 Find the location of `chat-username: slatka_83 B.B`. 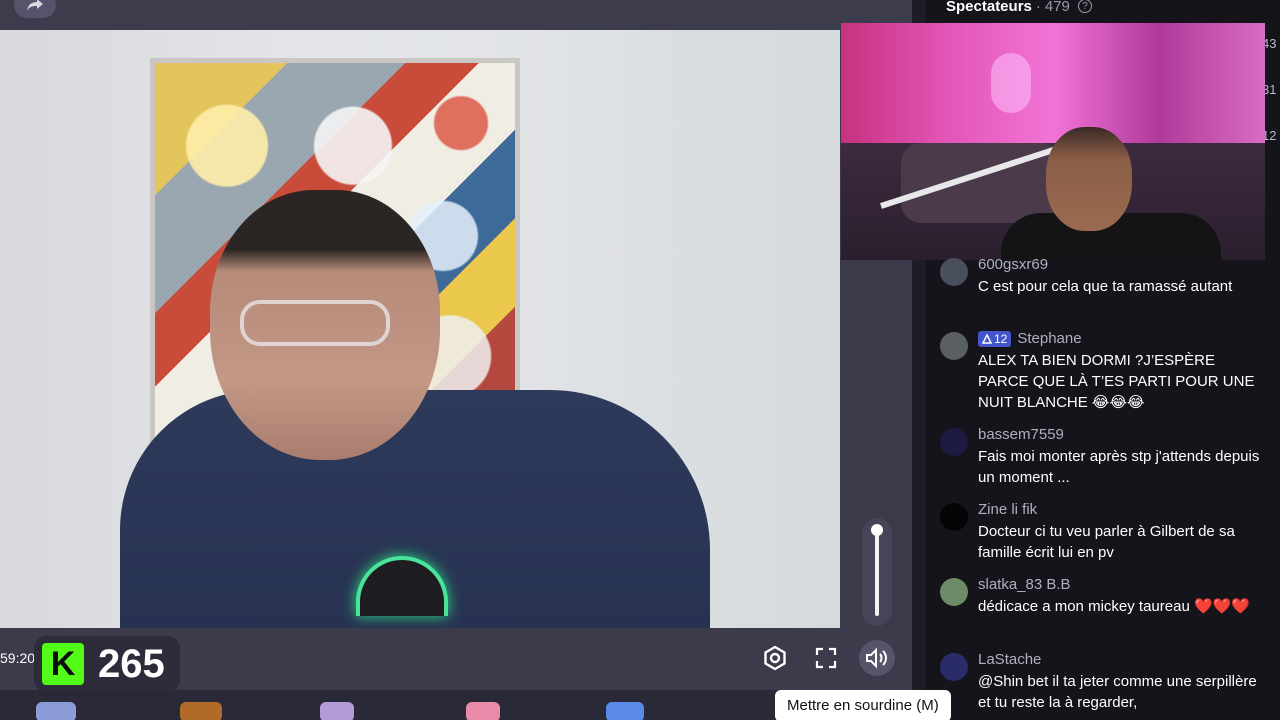

chat-username: slatka_83 B.B is located at coordinates (1024, 584).